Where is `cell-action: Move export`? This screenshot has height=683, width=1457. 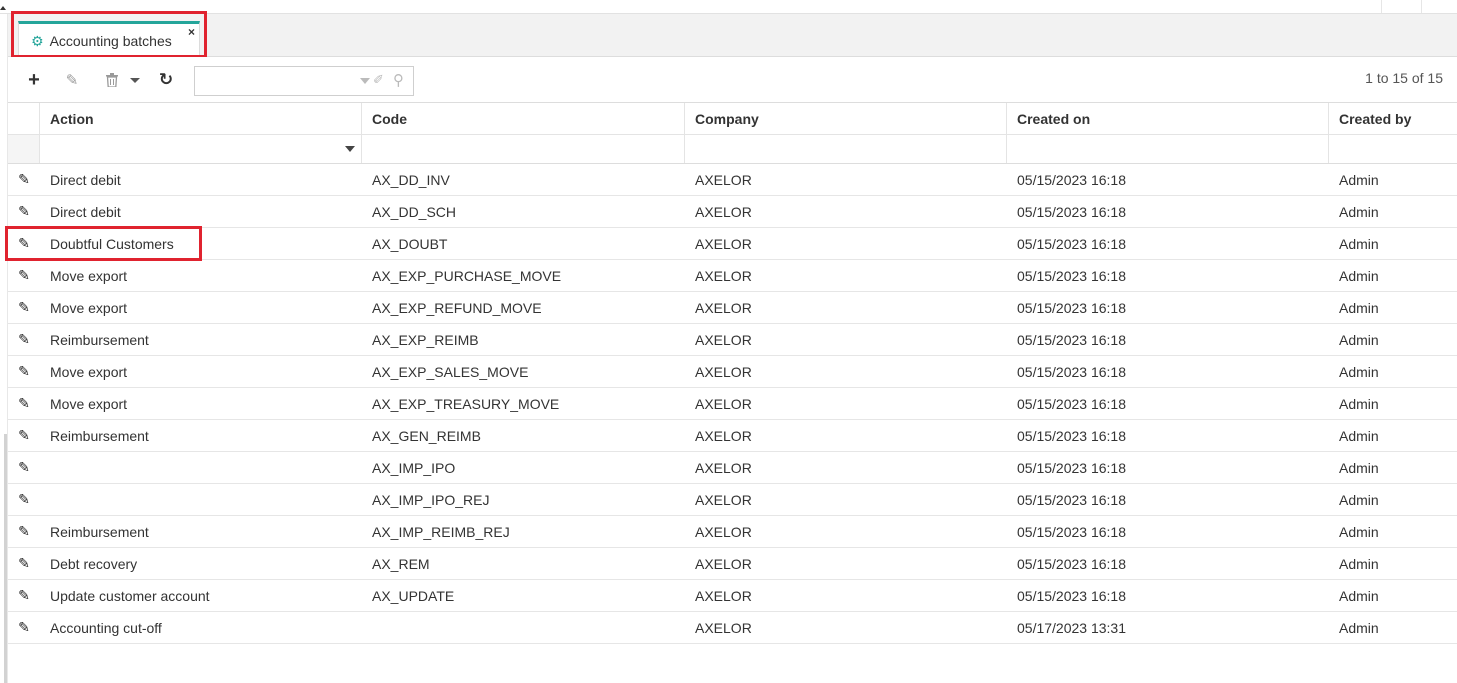 cell-action: Move export is located at coordinates (89, 307).